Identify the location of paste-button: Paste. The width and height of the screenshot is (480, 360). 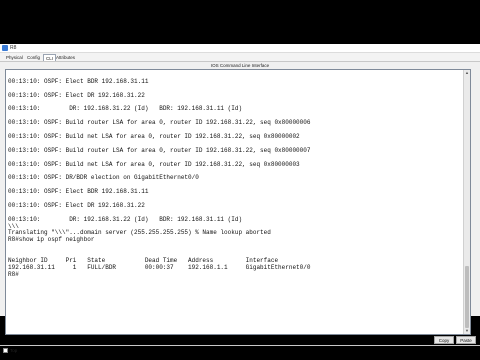
(466, 340).